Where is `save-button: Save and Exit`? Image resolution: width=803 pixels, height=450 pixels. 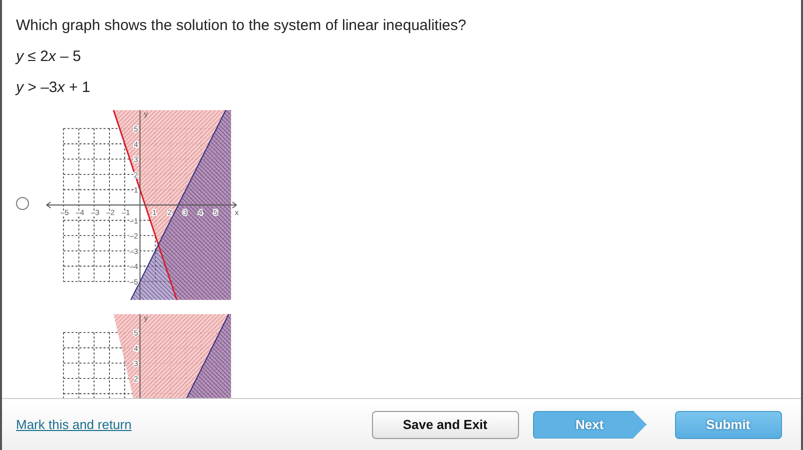 save-button: Save and Exit is located at coordinates (445, 424).